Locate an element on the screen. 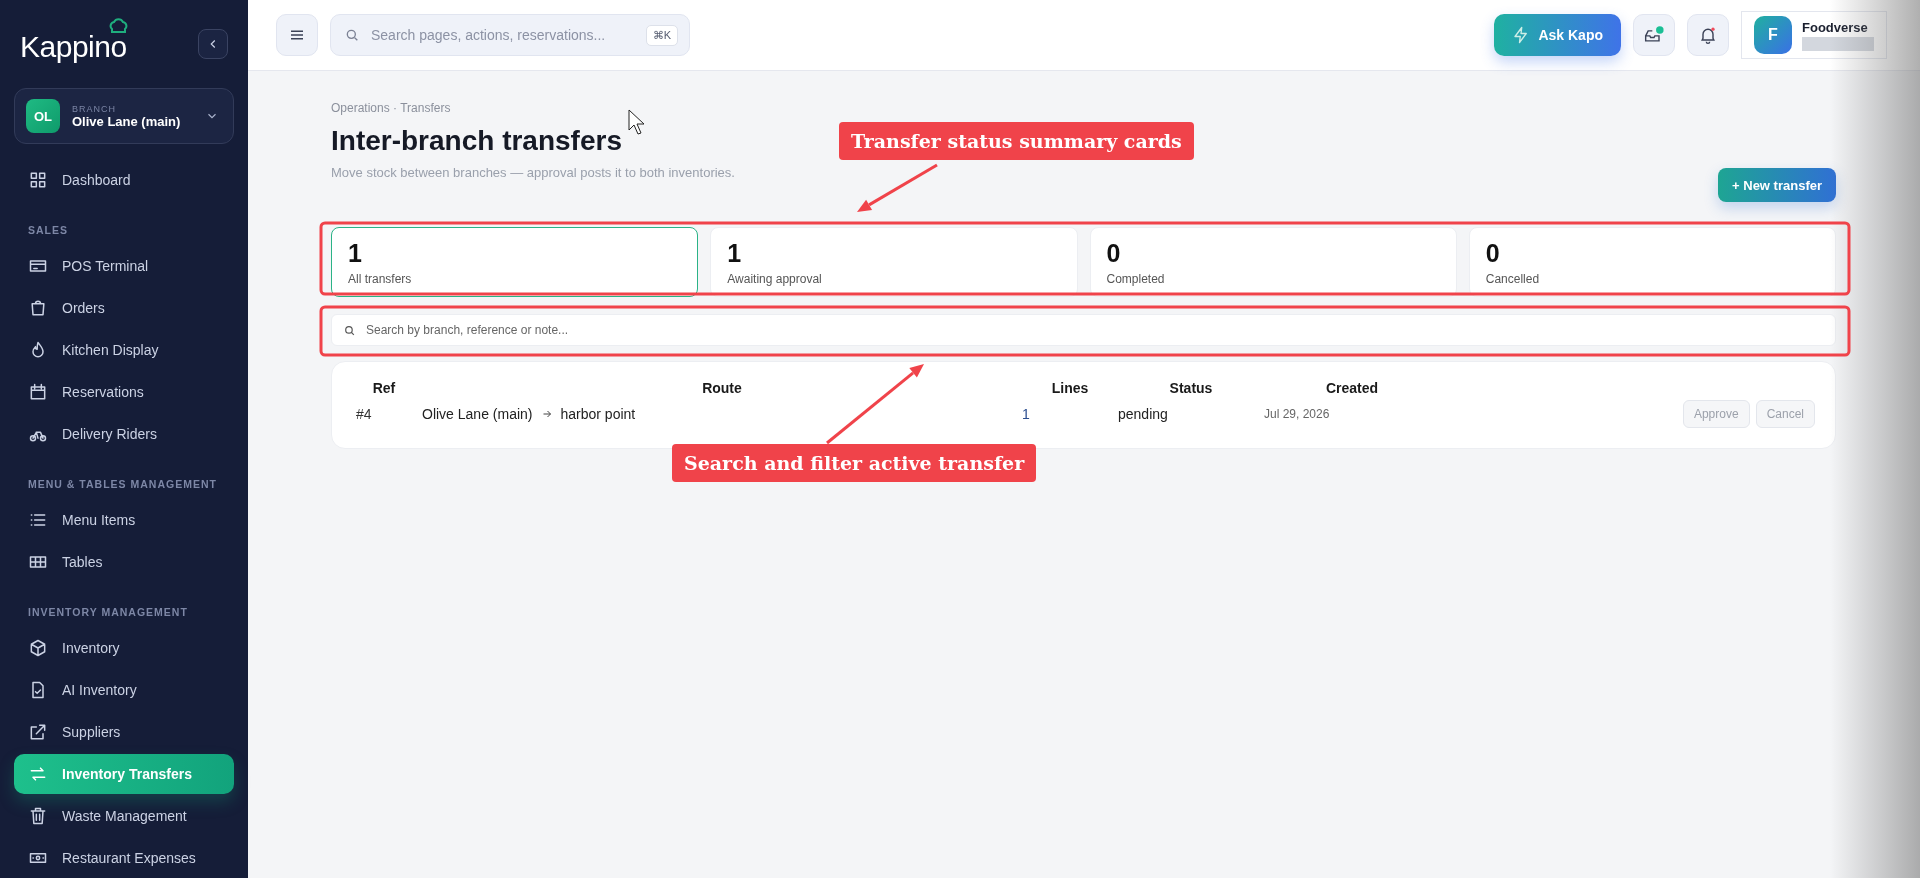  card-label: Cancelled is located at coordinates (1512, 278).